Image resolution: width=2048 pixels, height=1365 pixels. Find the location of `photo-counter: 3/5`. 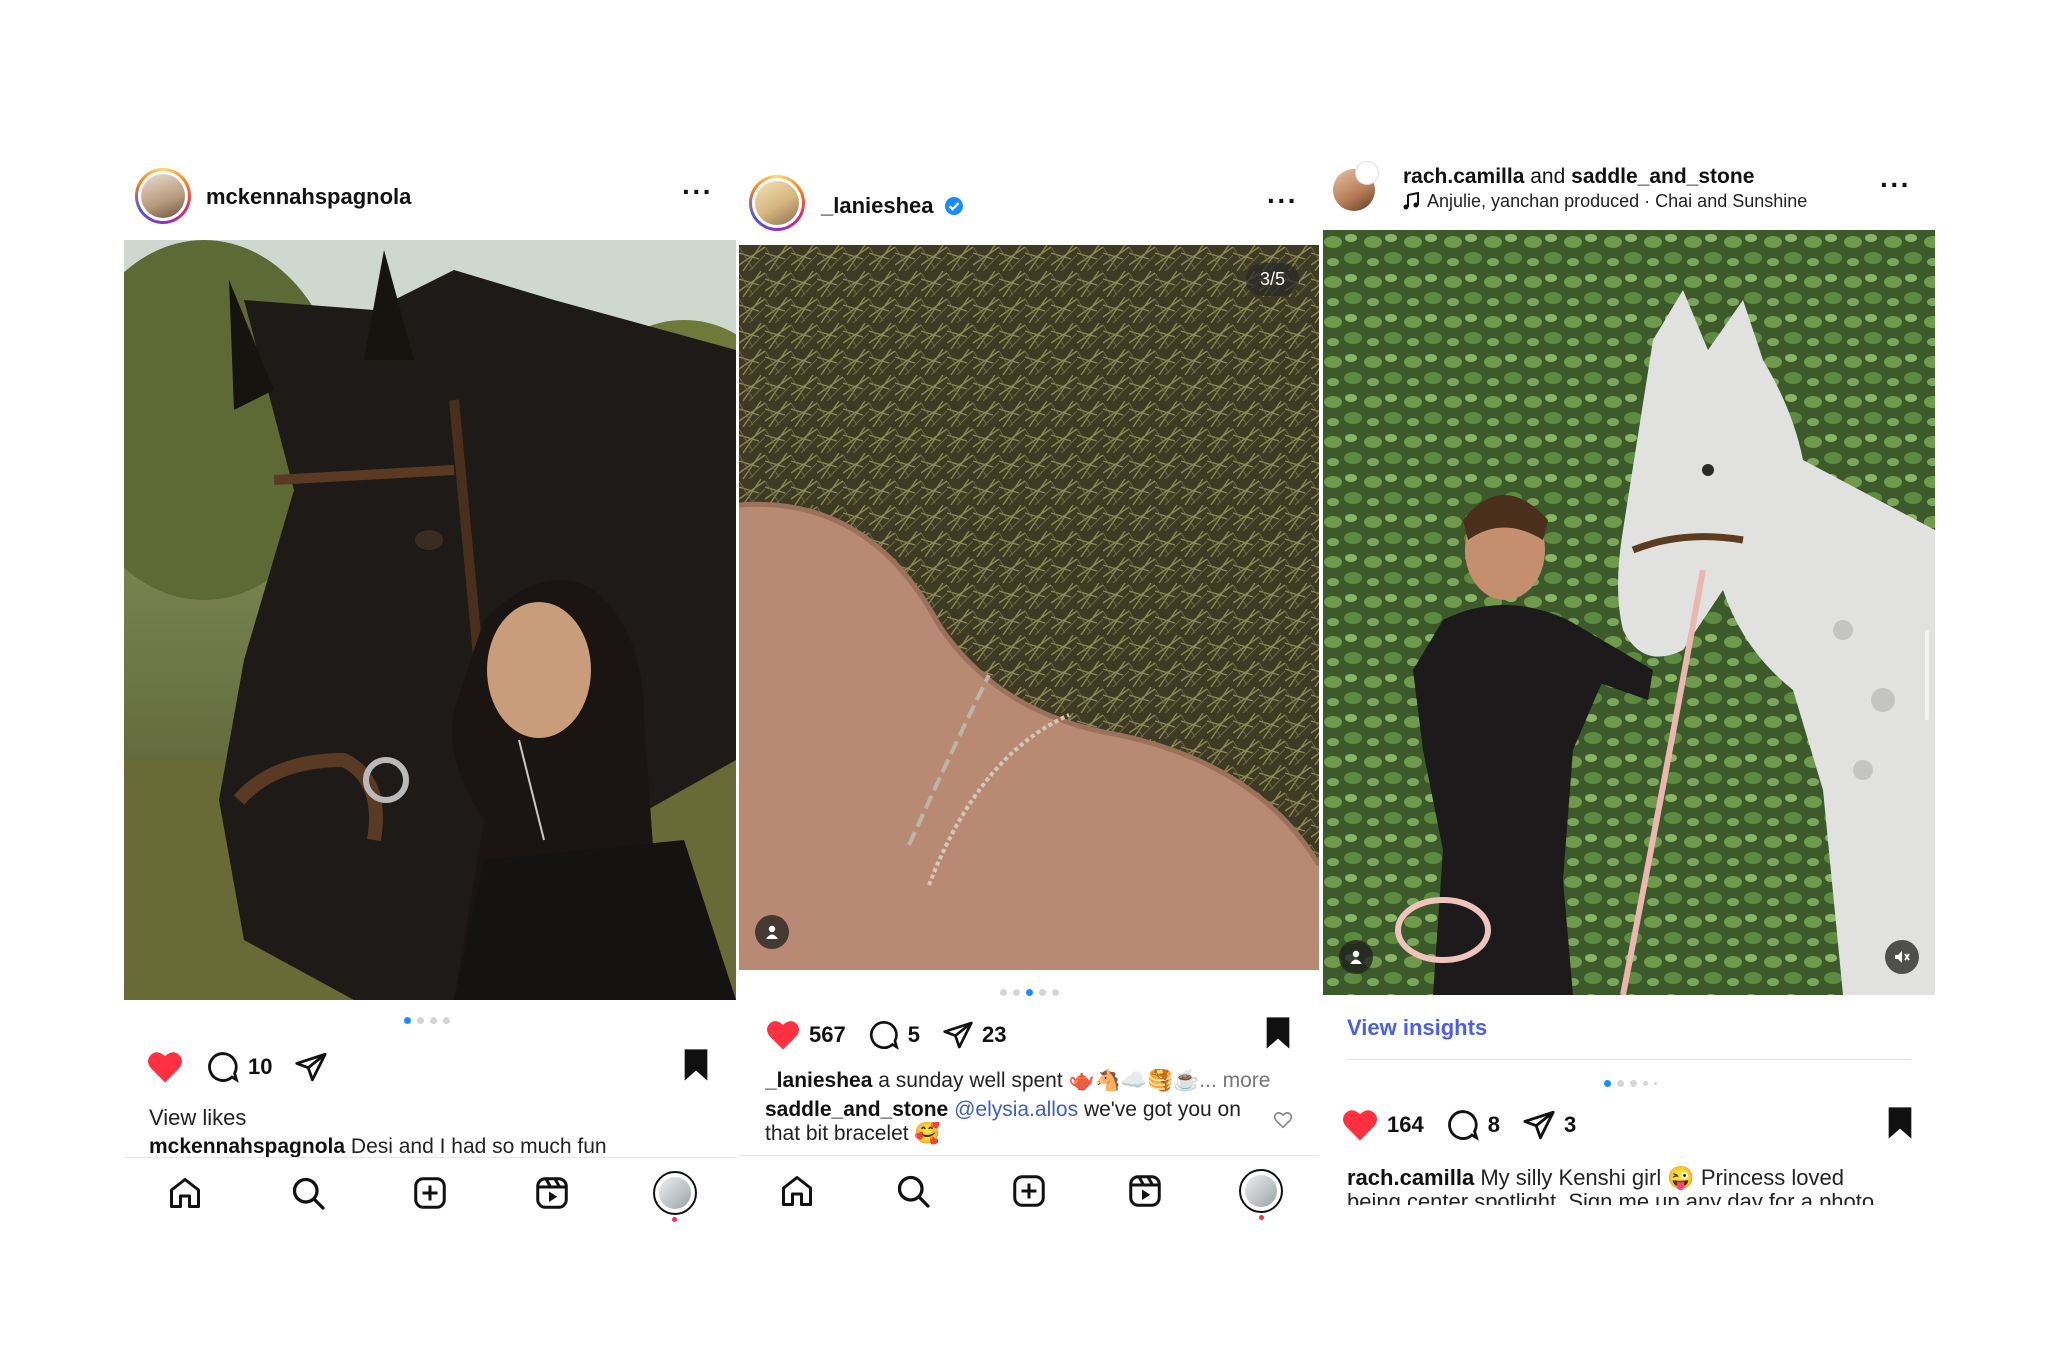

photo-counter: 3/5 is located at coordinates (1272, 279).